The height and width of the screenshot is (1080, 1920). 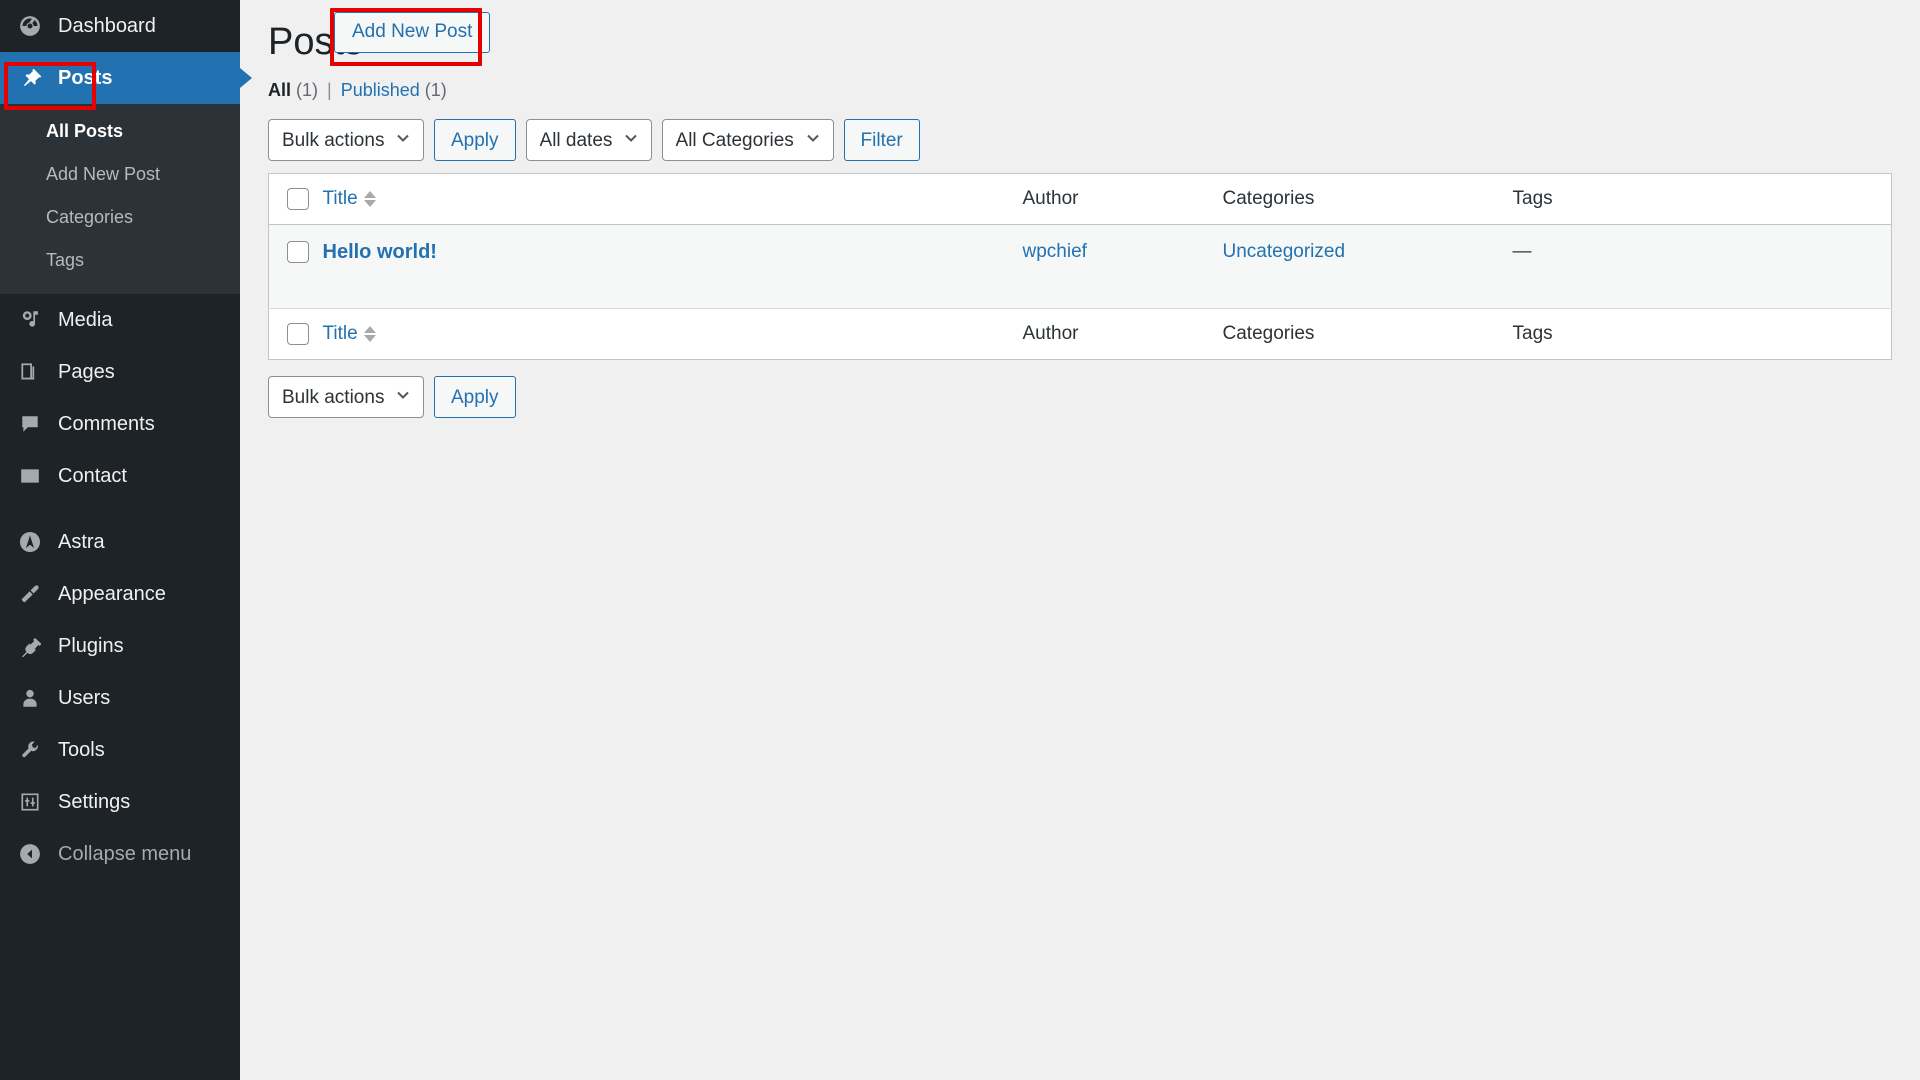 What do you see at coordinates (94, 802) in the screenshot?
I see `sidebar-item-label: Settings` at bounding box center [94, 802].